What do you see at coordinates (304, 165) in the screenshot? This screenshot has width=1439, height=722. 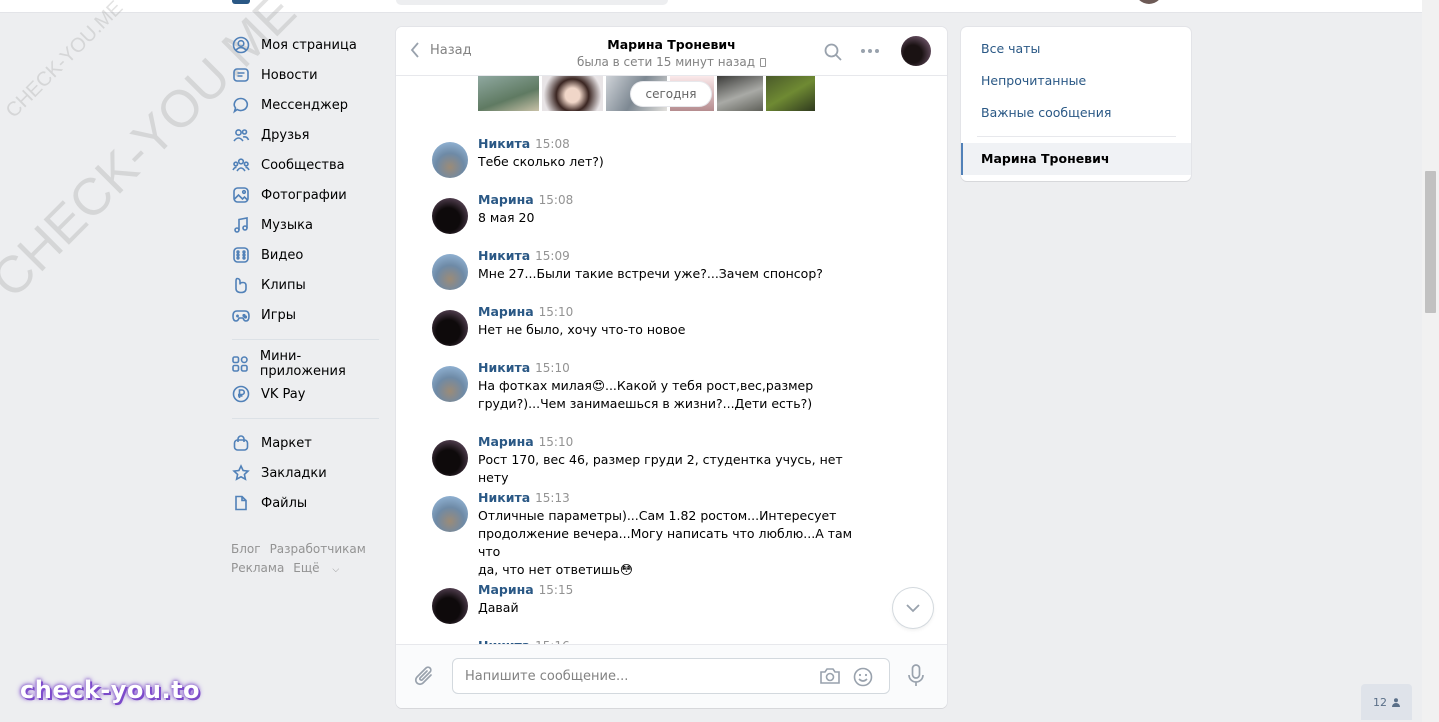 I see `nav-item: Сообщества` at bounding box center [304, 165].